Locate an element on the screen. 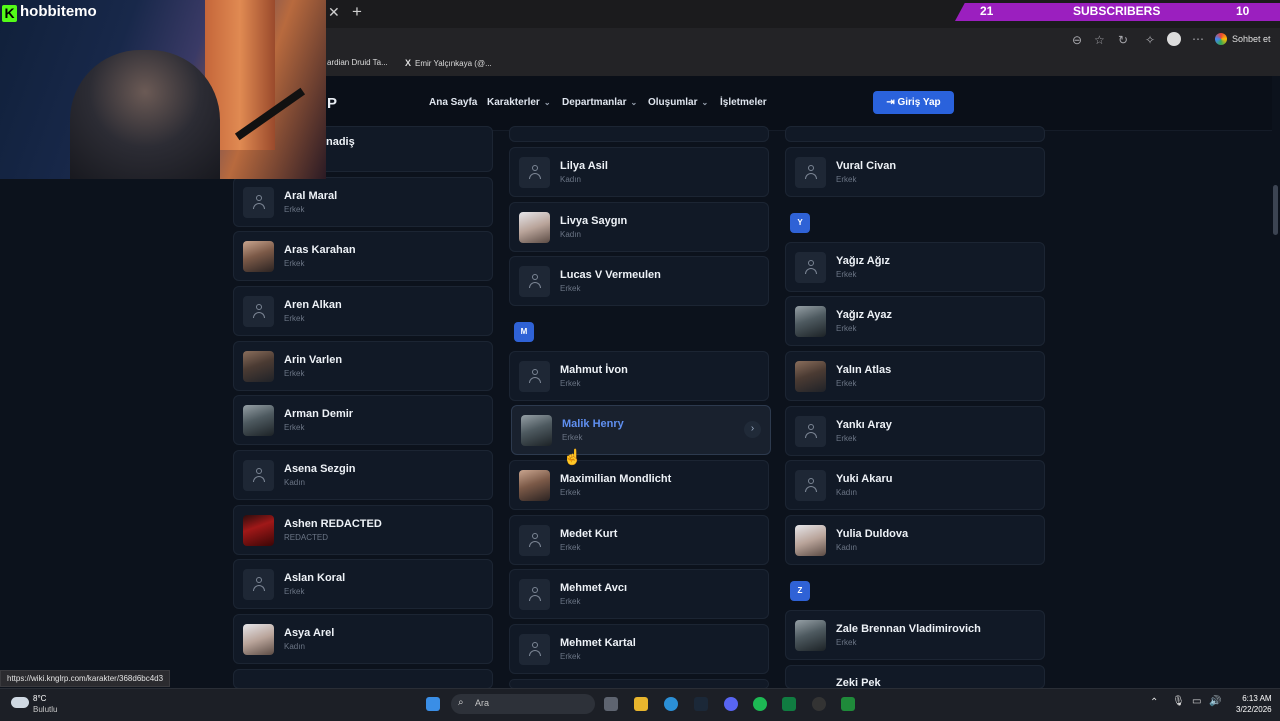 This screenshot has height=721, width=1280. character-card: Ashen REDACTED REDACTED is located at coordinates (363, 530).